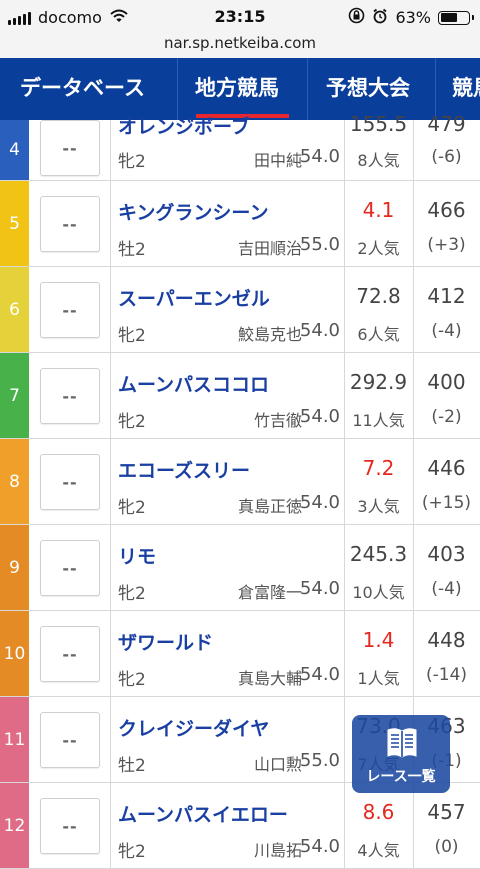 The height and width of the screenshot is (869, 480). Describe the element at coordinates (132, 250) in the screenshot. I see `sex-age: 牡2` at that location.